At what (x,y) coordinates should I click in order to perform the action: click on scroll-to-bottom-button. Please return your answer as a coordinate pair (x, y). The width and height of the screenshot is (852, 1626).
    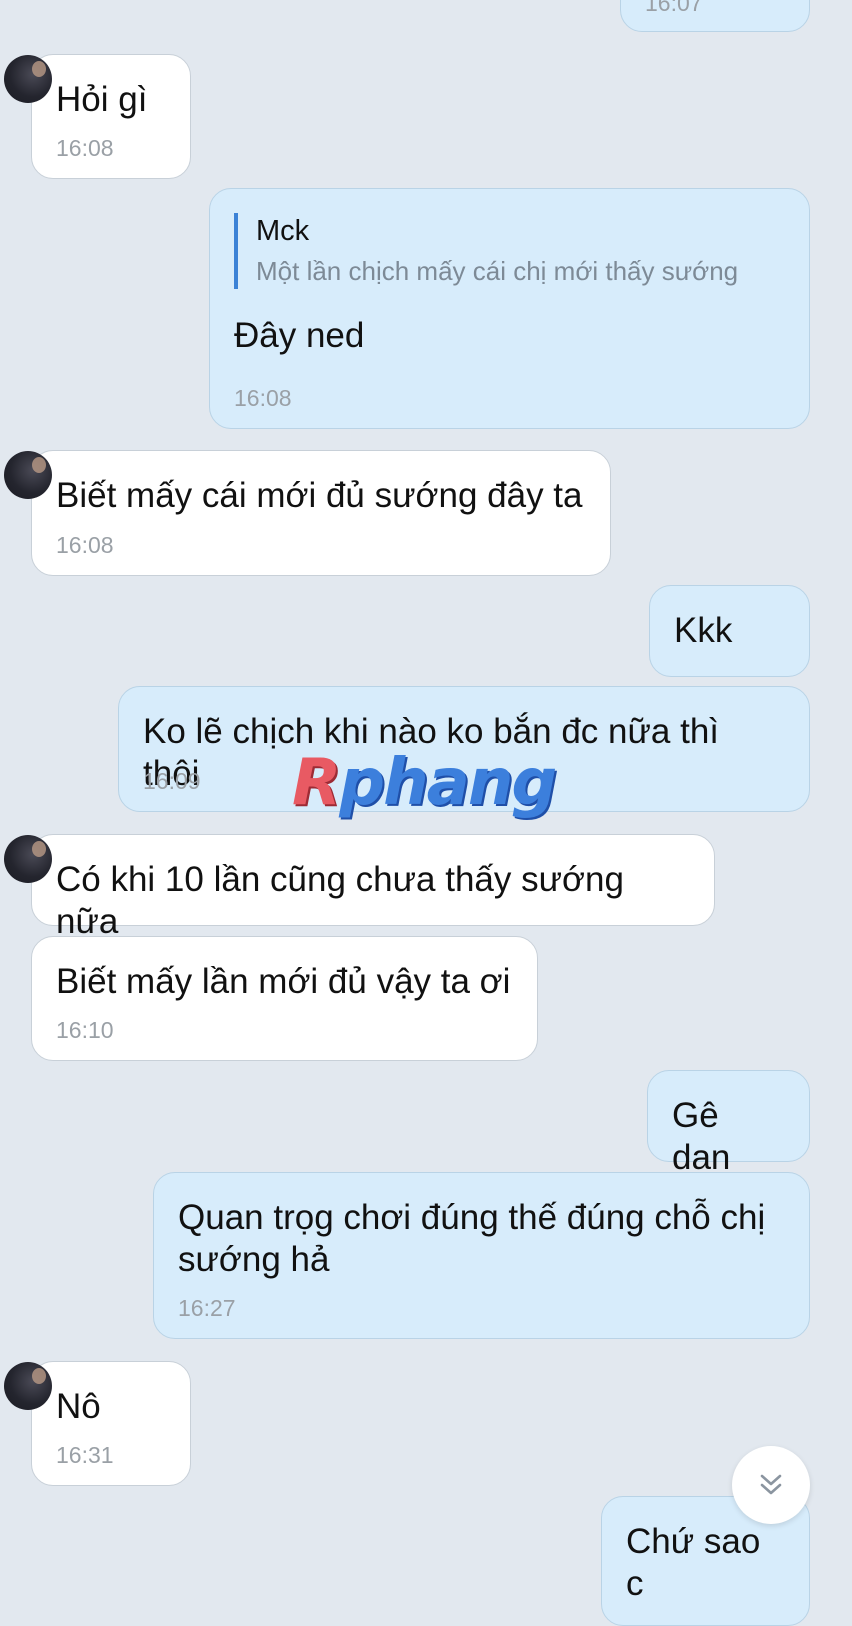
    Looking at the image, I should click on (771, 1485).